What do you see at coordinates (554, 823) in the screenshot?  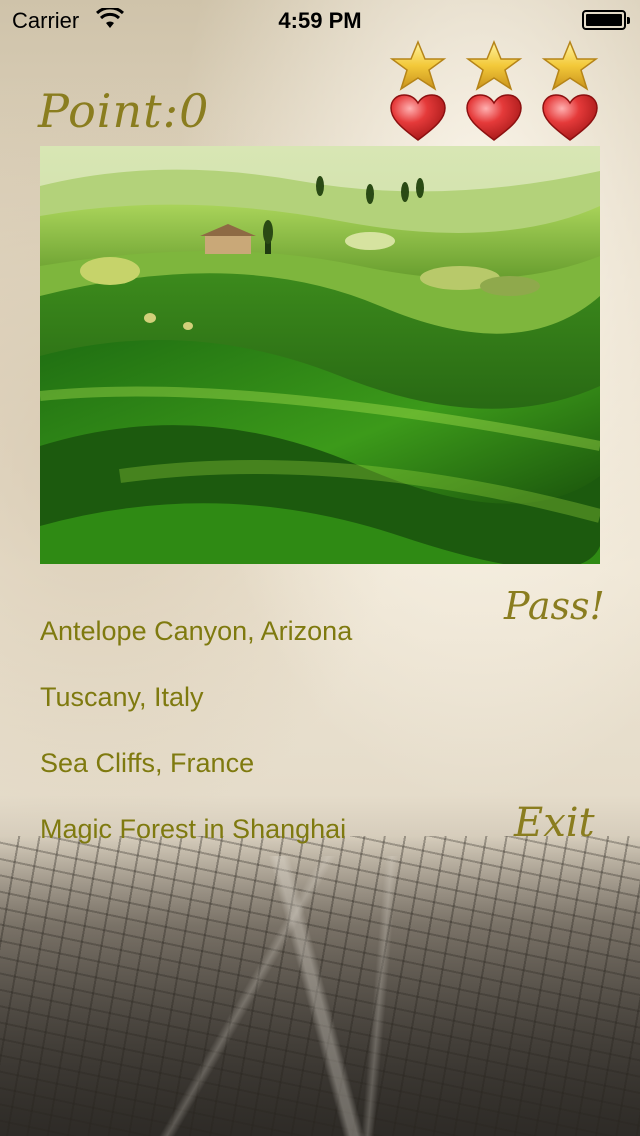 I see `exit-button: Exit` at bounding box center [554, 823].